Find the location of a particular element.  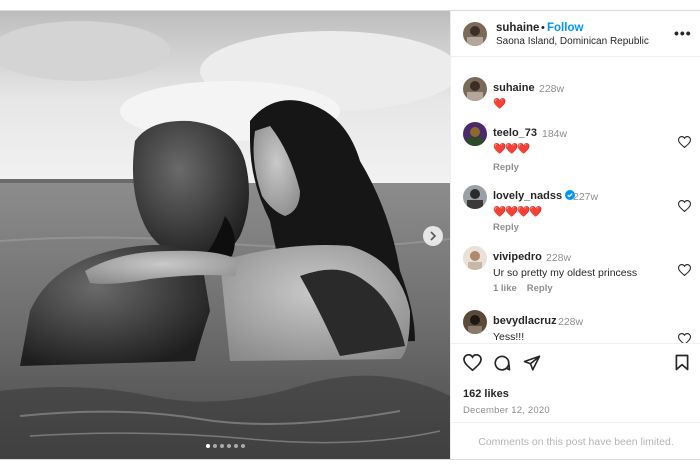

author-avatar is located at coordinates (475, 34).